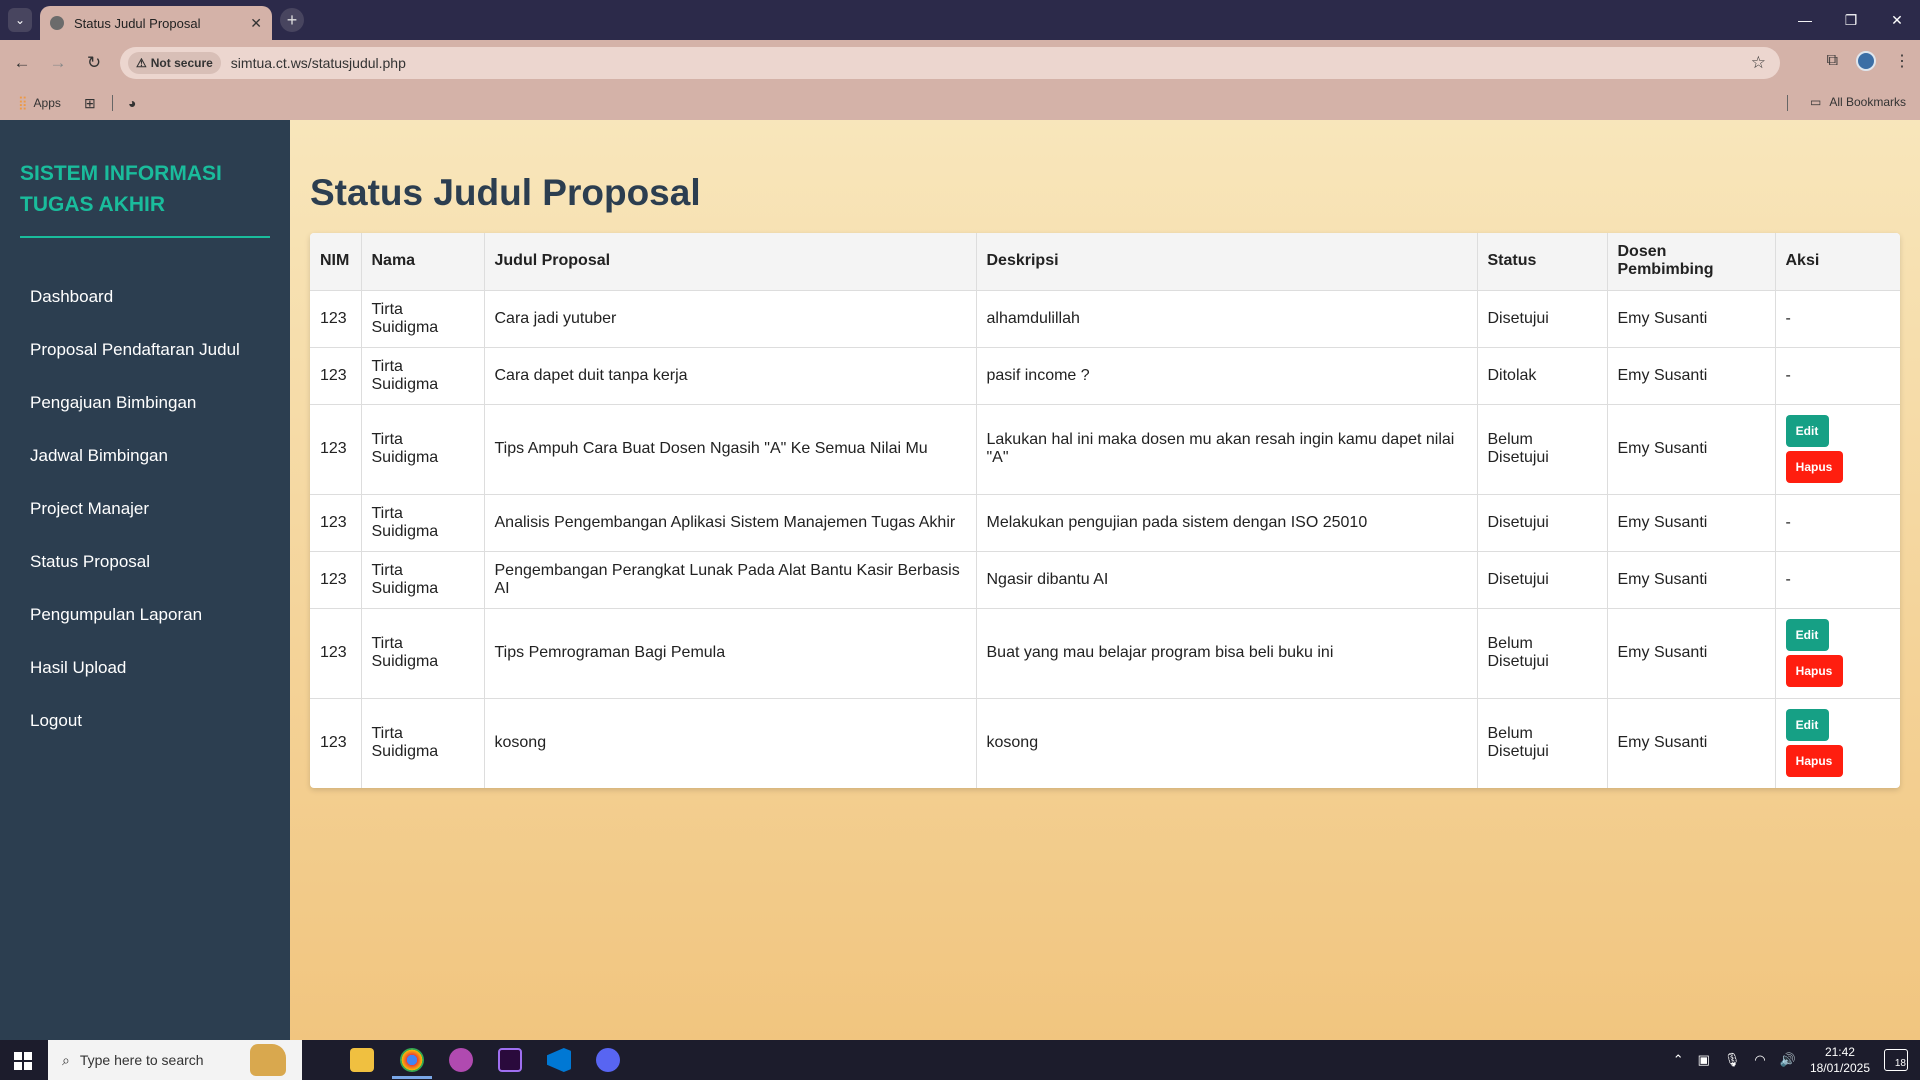 This screenshot has width=1920, height=1080. Describe the element at coordinates (1226, 376) in the screenshot. I see `cell-deskripsi: pasif income ?` at that location.